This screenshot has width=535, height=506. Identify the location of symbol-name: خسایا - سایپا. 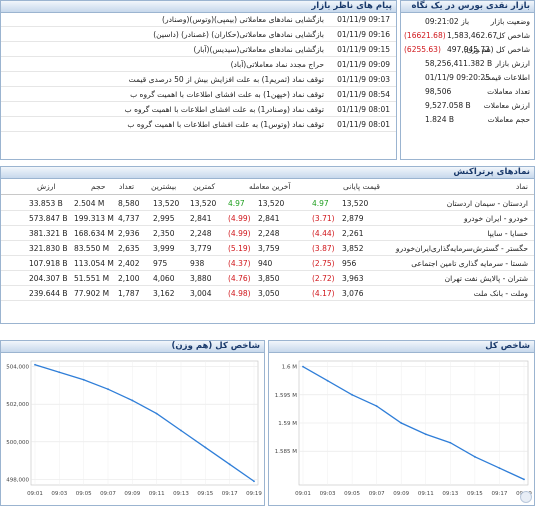
(507, 234).